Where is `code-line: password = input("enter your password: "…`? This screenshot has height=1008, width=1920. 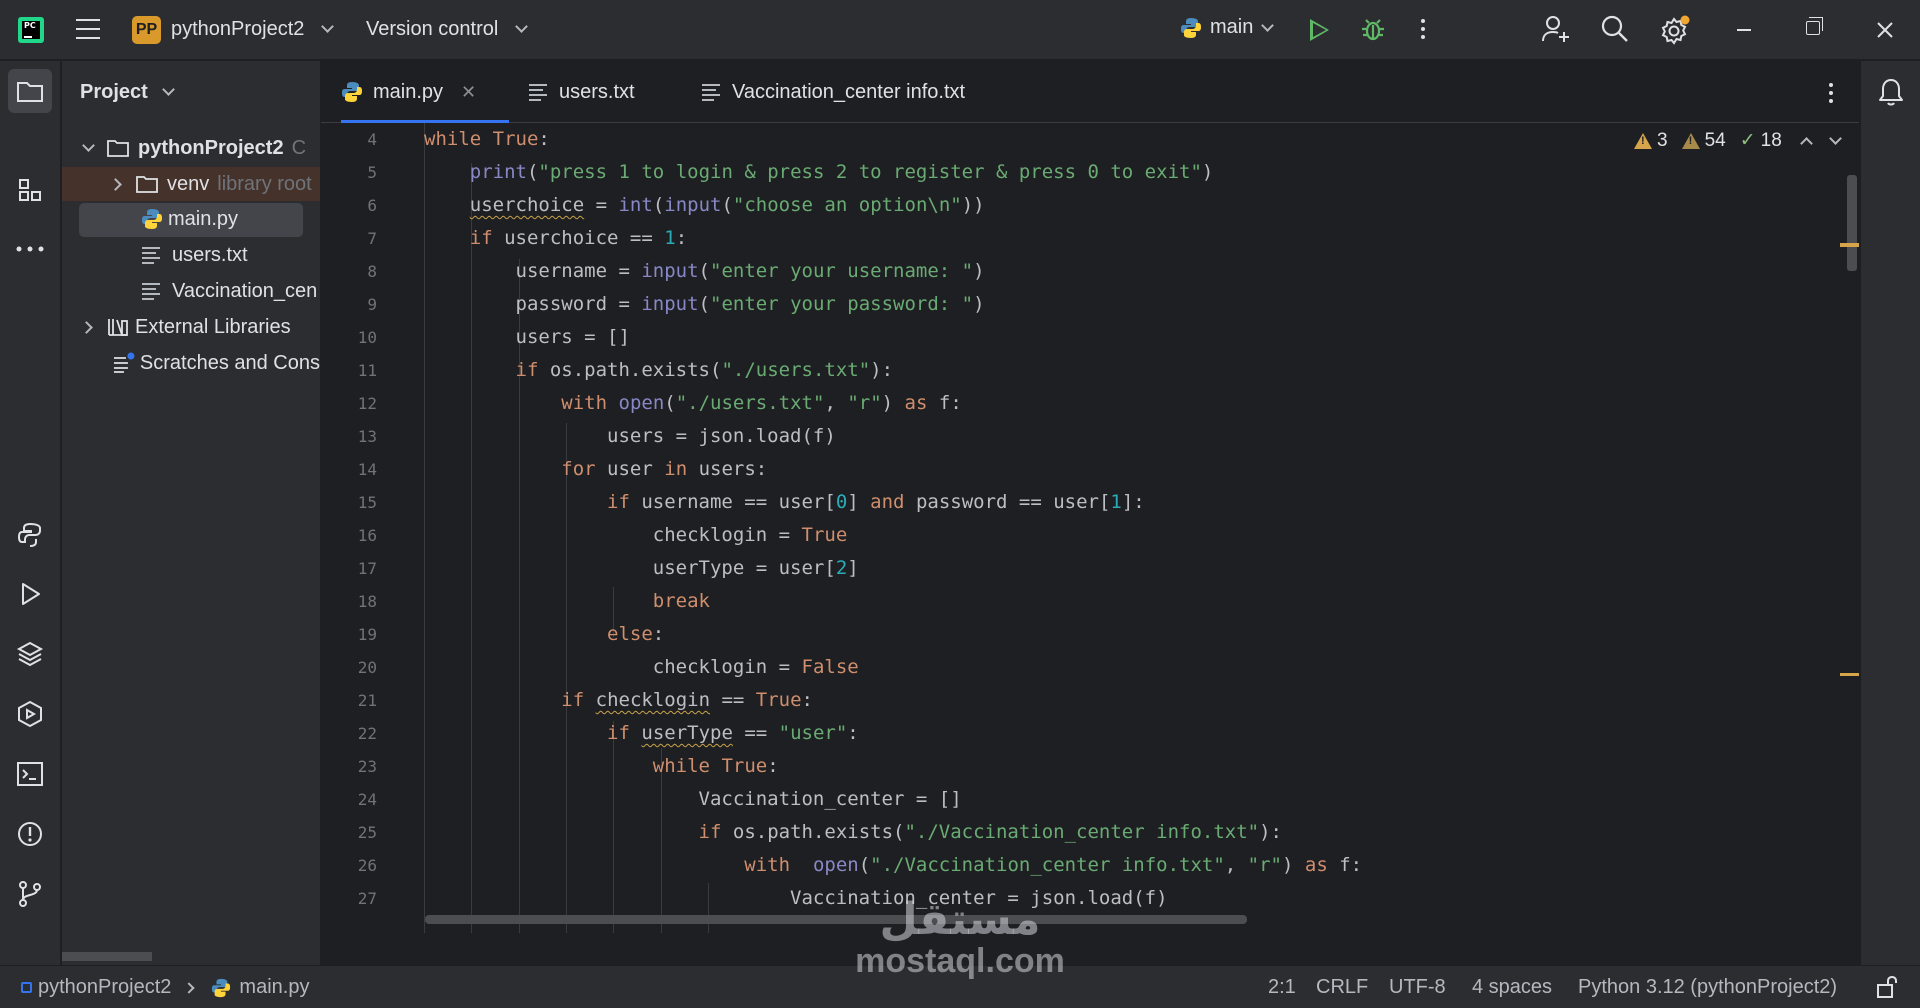
code-line: password = input("enter your password: "… is located at coordinates (704, 304).